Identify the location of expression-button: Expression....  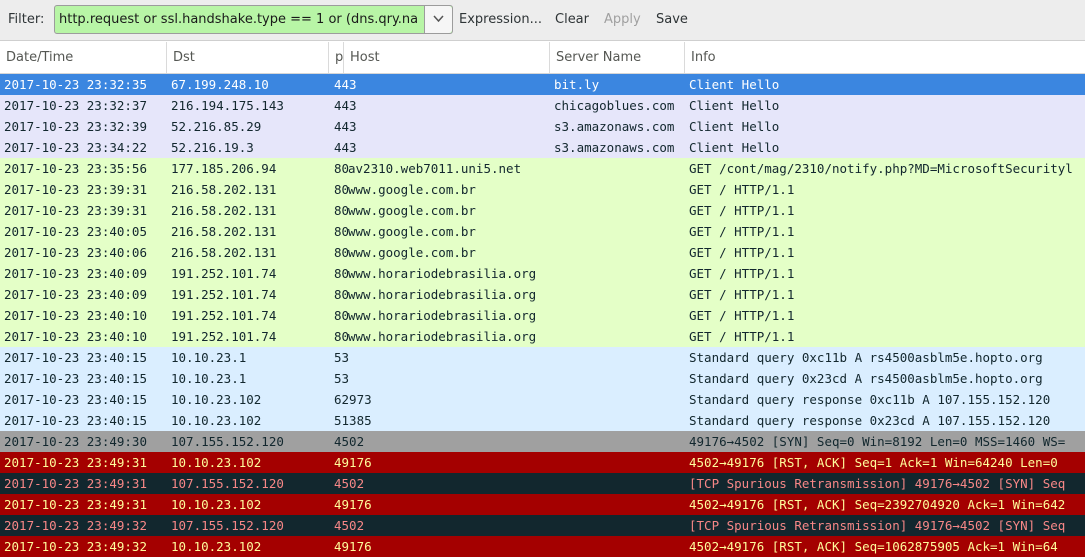
(500, 19).